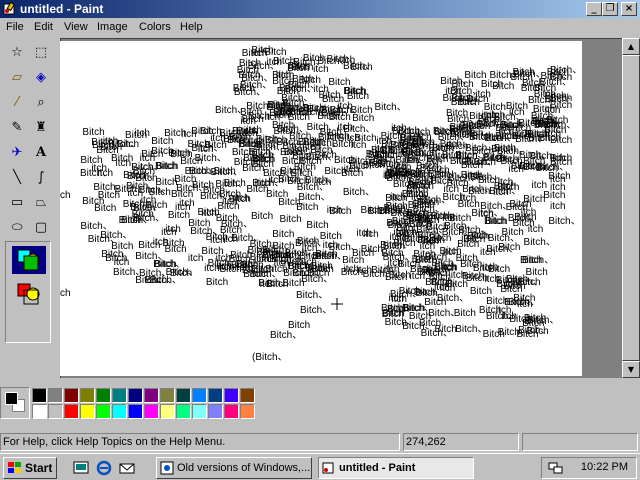  What do you see at coordinates (17, 152) in the screenshot?
I see `airbrush-tool: ✈` at bounding box center [17, 152].